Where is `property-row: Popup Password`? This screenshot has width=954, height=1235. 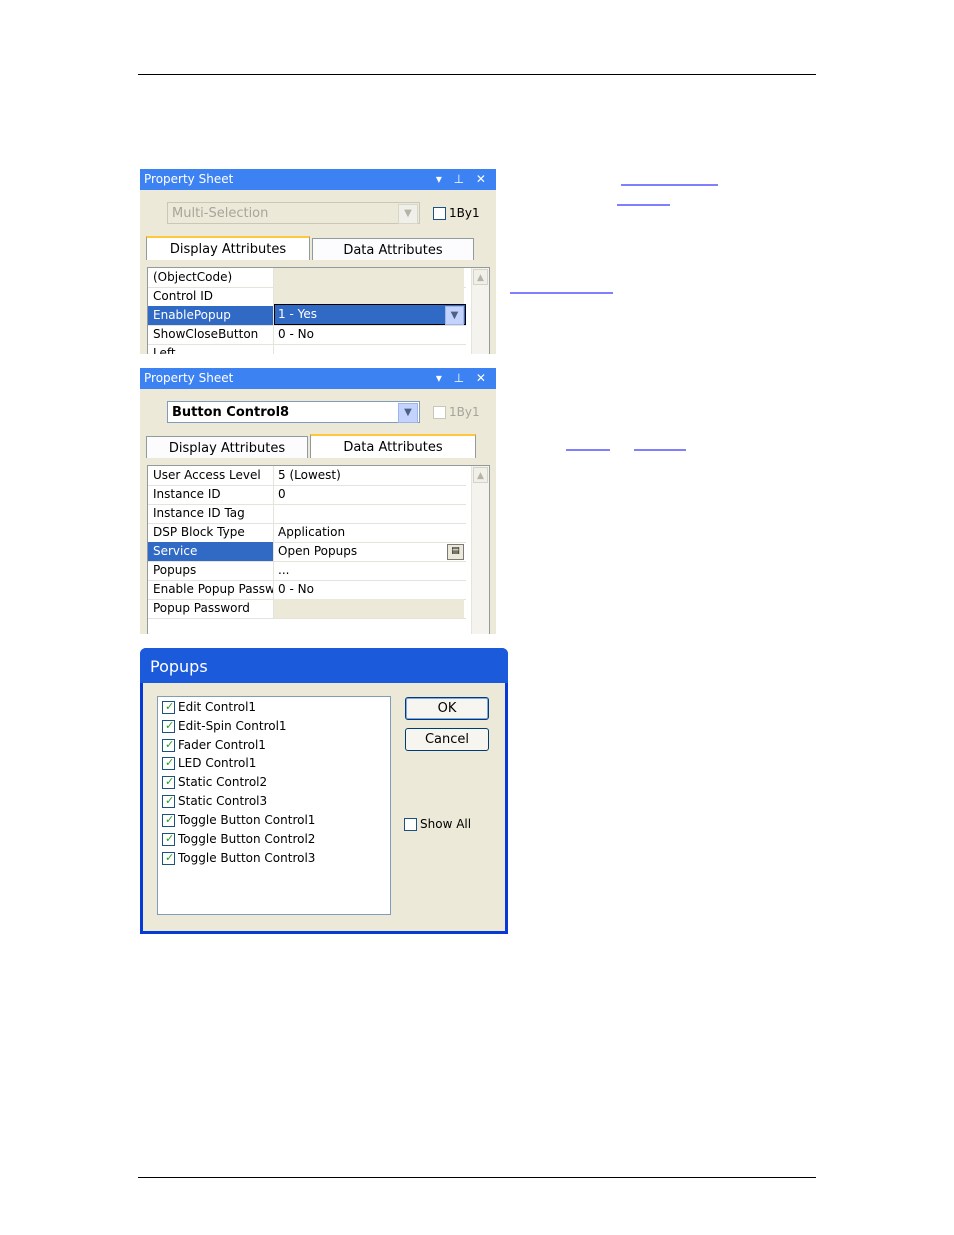
property-row: Popup Password is located at coordinates (307, 609).